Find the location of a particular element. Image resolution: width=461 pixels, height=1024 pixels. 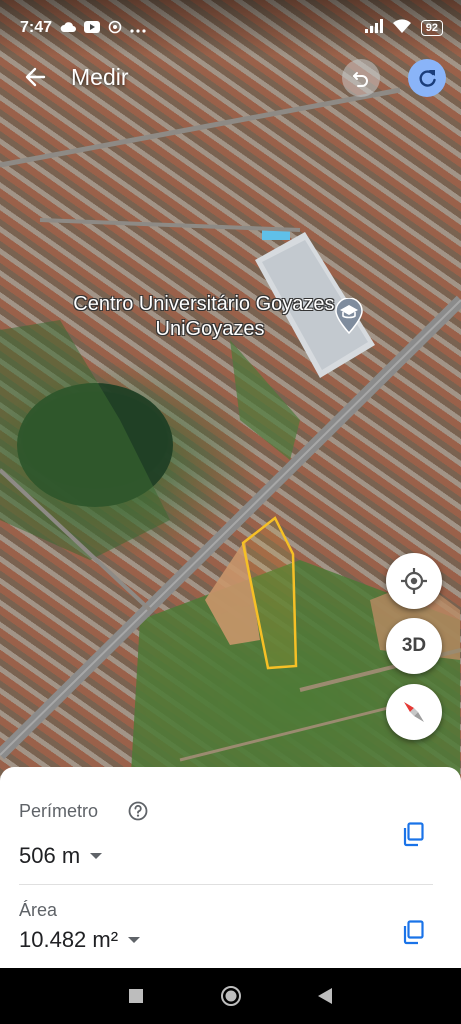

area-value: 10.482 m² is located at coordinates (69, 939).